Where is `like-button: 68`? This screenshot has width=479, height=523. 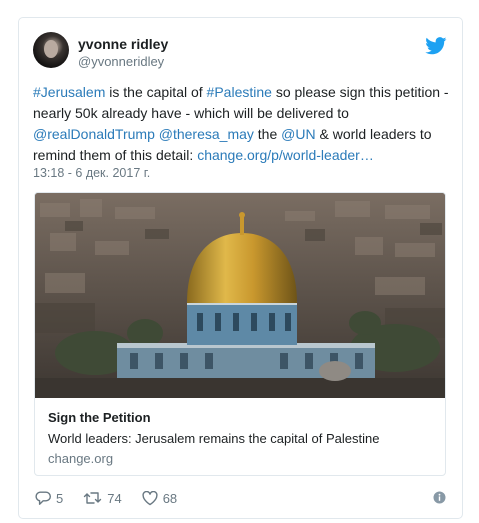
like-button: 68 is located at coordinates (160, 498).